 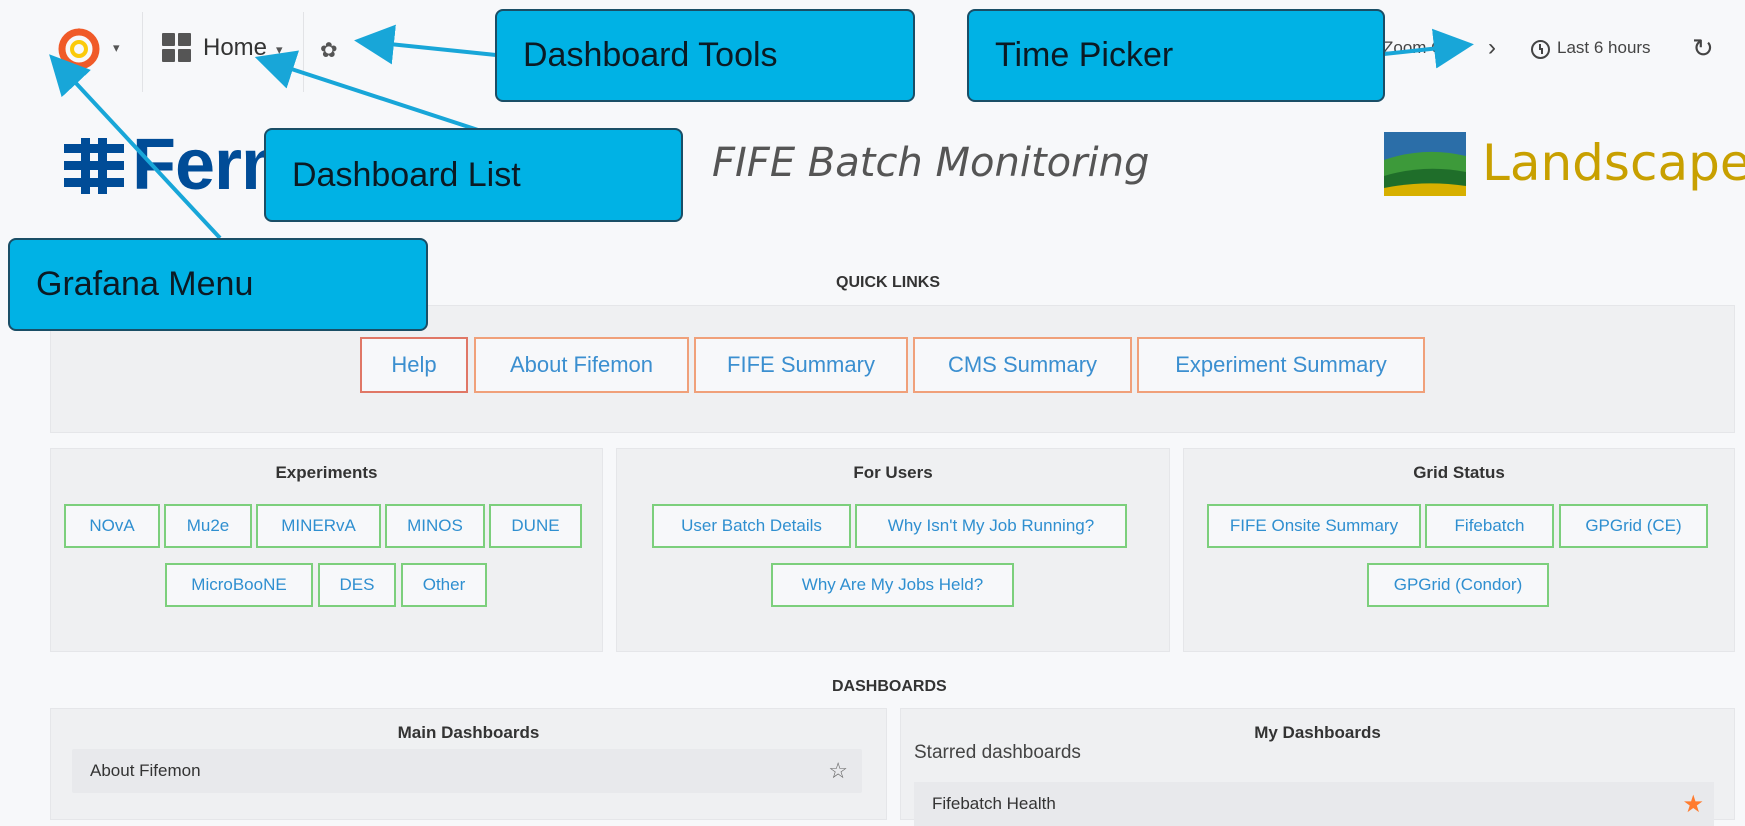 What do you see at coordinates (994, 803) in the screenshot?
I see `starred-dashboard-item-label: Fifebatch Health` at bounding box center [994, 803].